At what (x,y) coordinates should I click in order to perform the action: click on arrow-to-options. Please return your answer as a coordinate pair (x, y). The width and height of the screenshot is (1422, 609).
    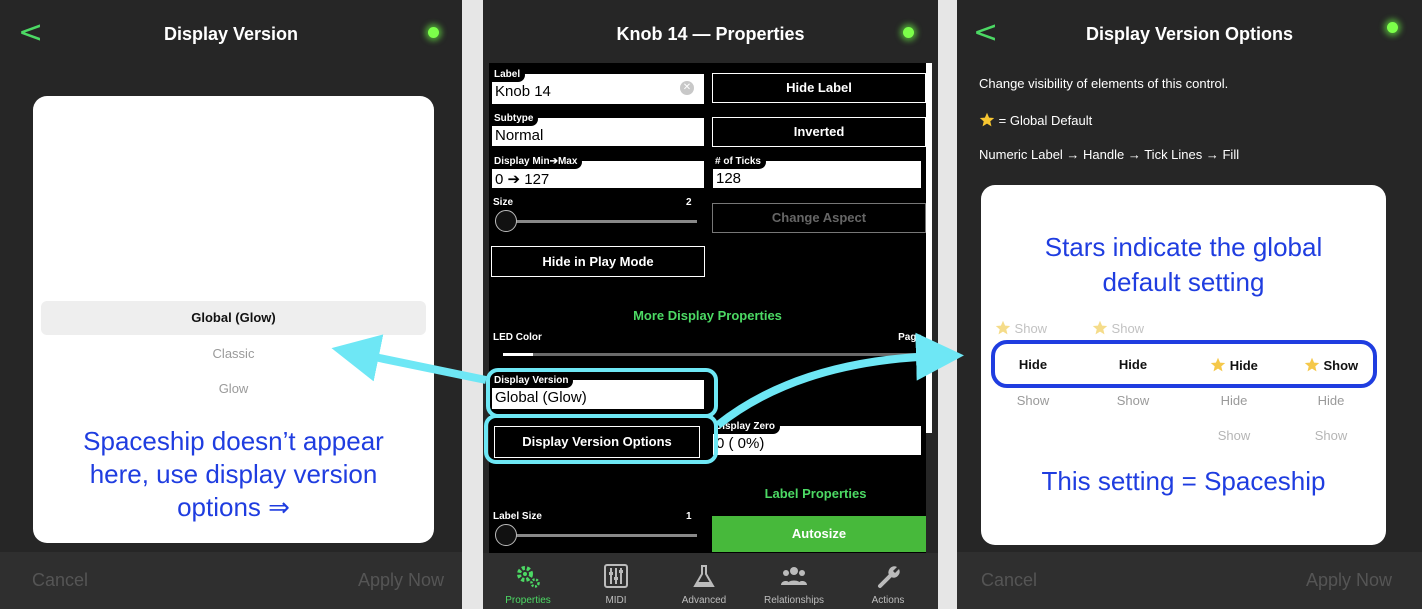
    Looking at the image, I should click on (839, 380).